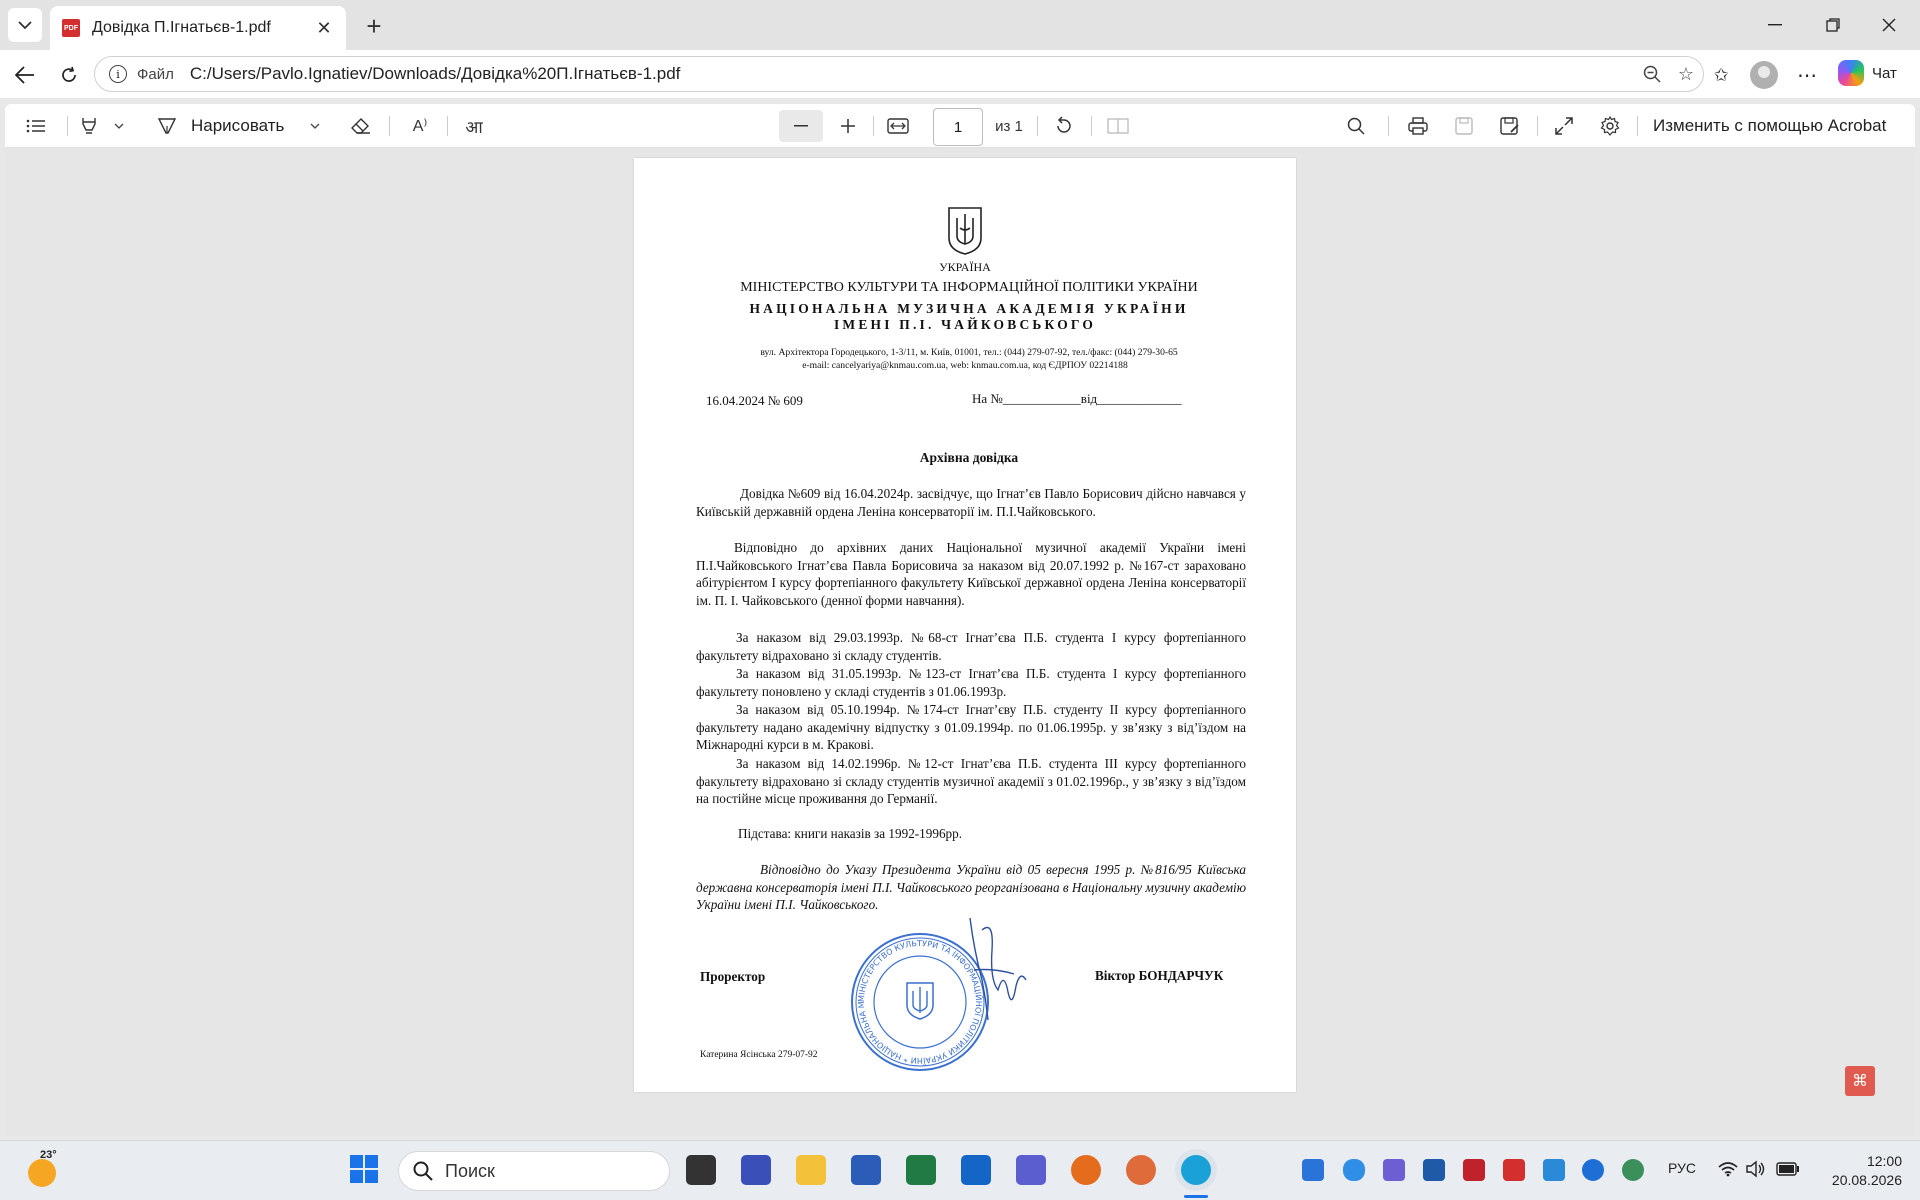 The height and width of the screenshot is (1200, 1920). Describe the element at coordinates (361, 126) in the screenshot. I see `erase-button` at that location.